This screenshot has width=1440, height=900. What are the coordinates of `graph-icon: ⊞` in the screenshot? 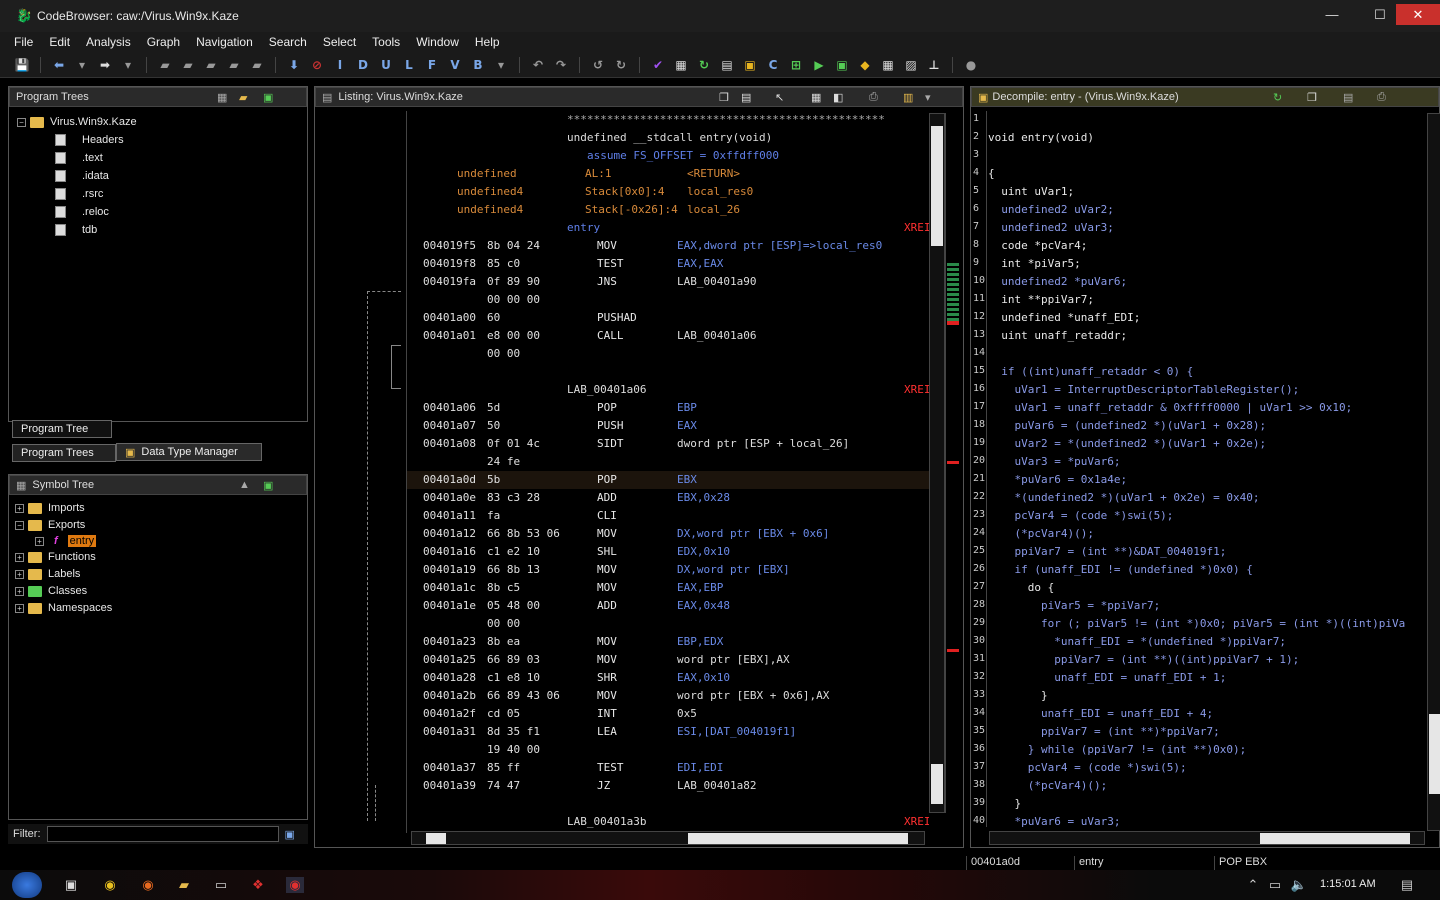 It's located at (796, 65).